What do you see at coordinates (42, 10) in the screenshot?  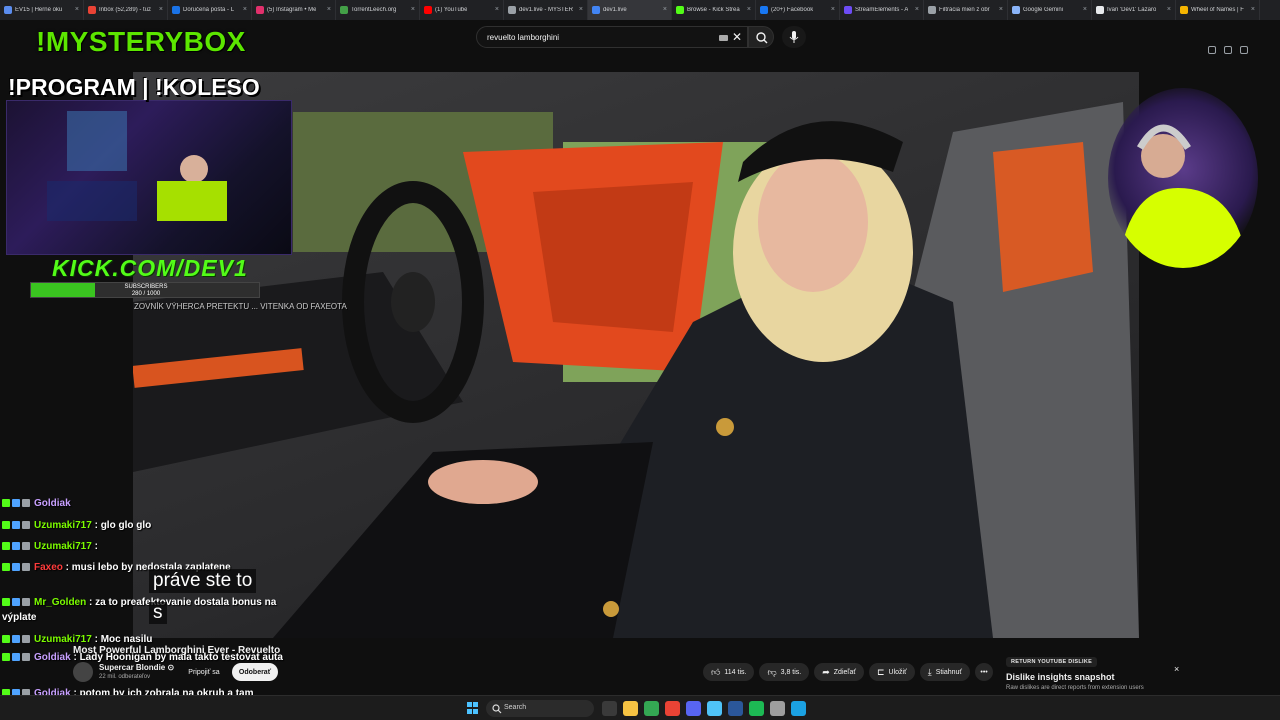 I see `browser-tab: EV15 | Herné oku ×` at bounding box center [42, 10].